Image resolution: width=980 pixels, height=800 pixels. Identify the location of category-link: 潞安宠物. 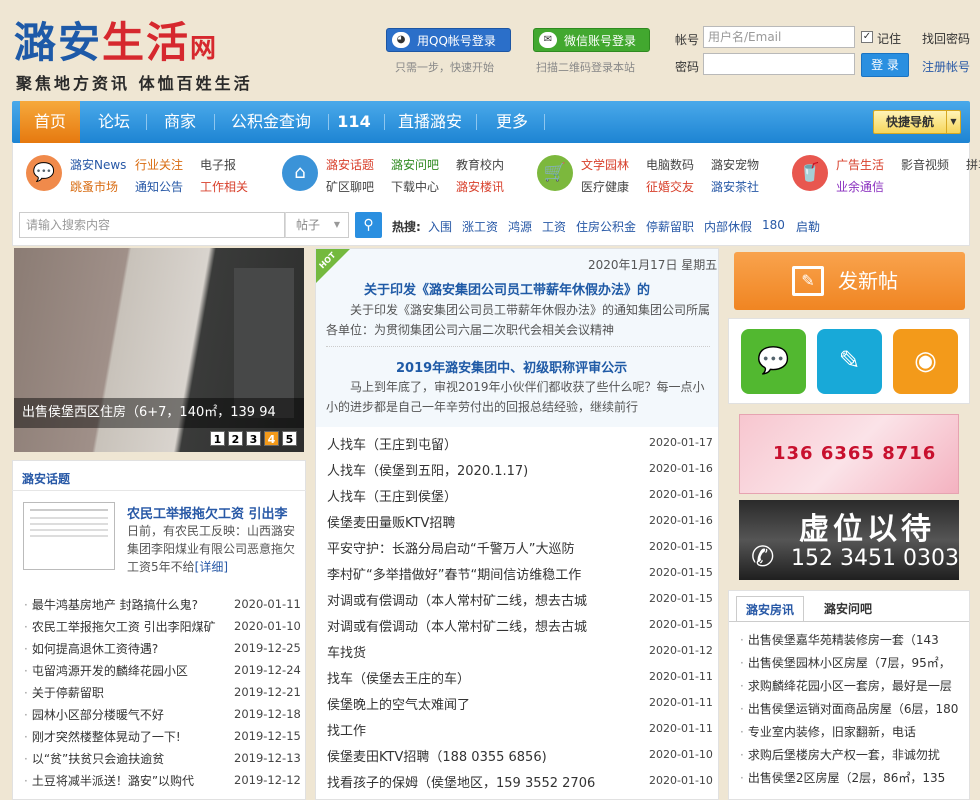
(735, 164).